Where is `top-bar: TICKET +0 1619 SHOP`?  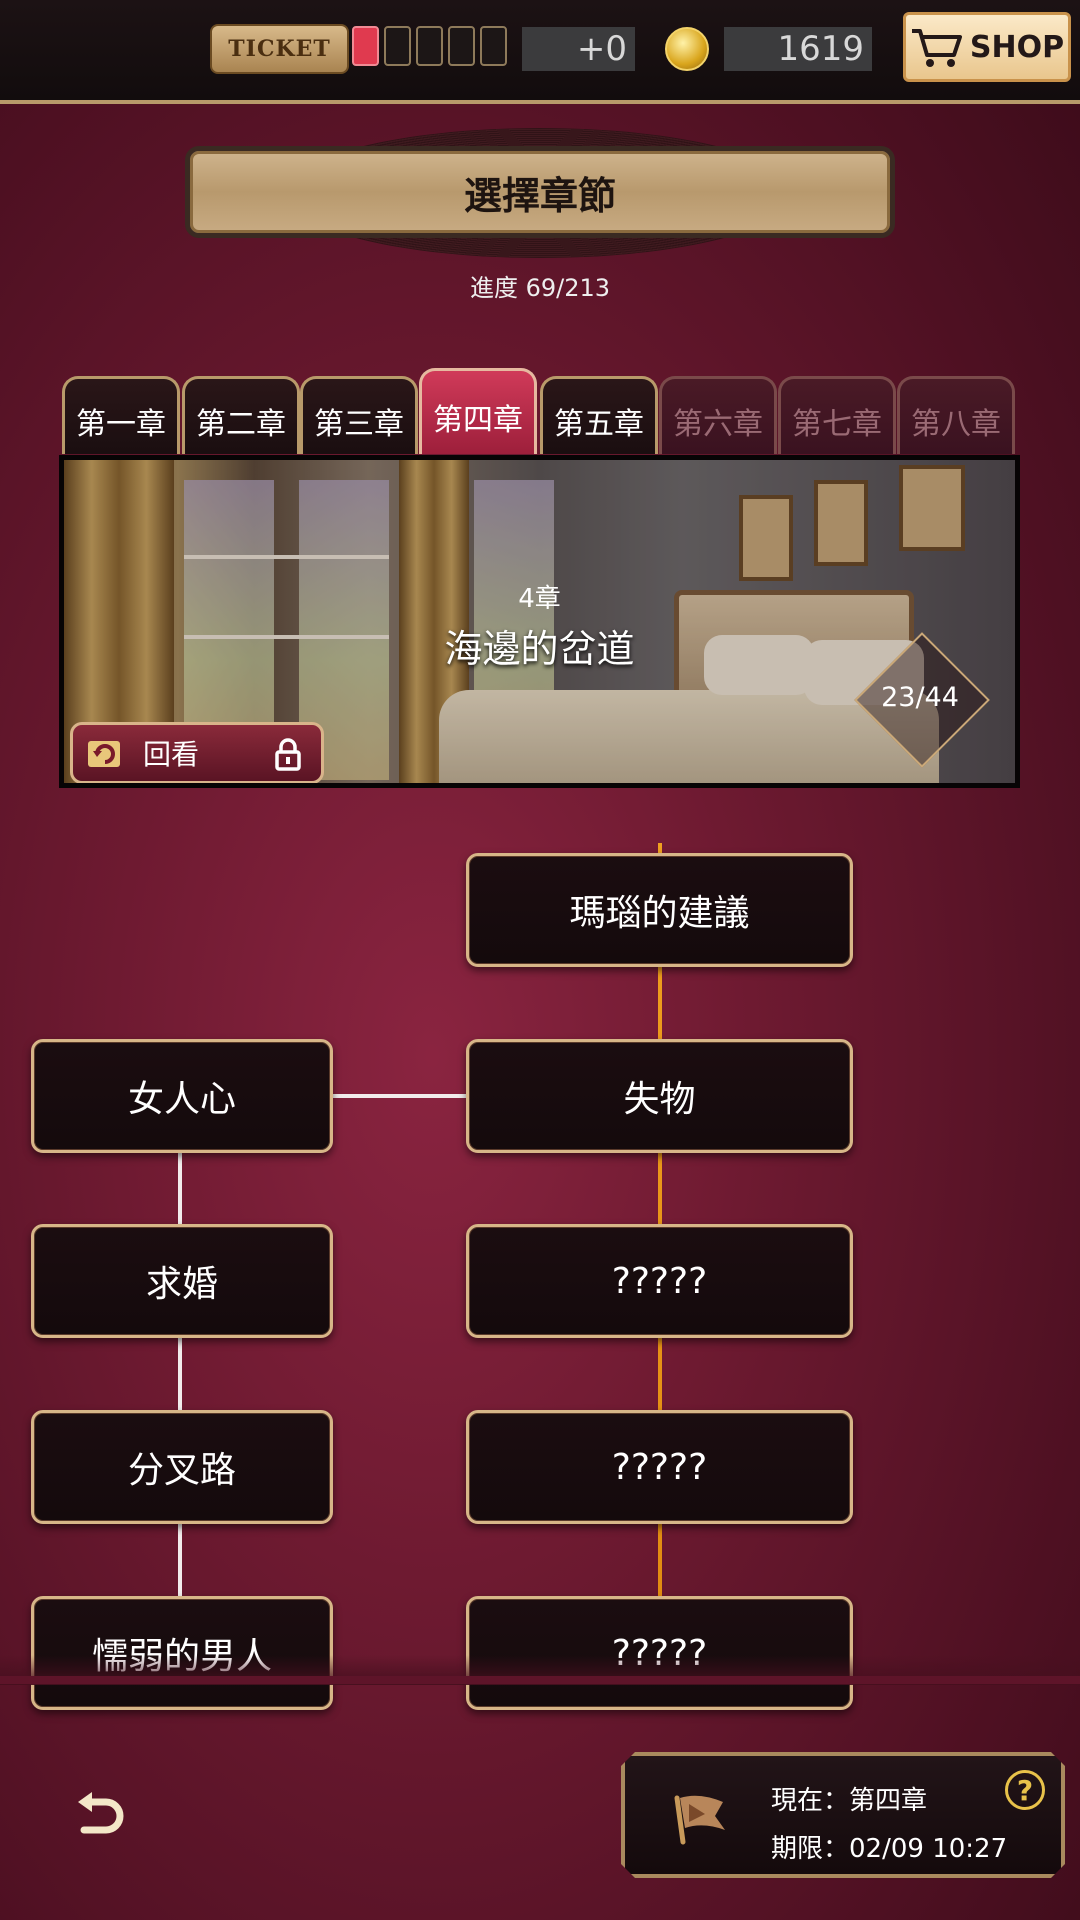 top-bar: TICKET +0 1619 SHOP is located at coordinates (540, 52).